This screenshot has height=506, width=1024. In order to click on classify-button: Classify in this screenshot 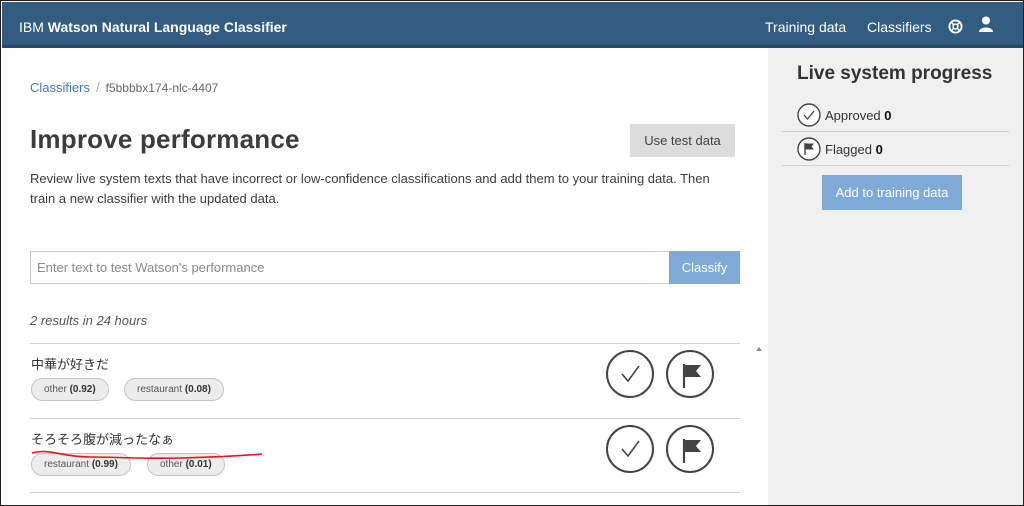, I will do `click(704, 267)`.